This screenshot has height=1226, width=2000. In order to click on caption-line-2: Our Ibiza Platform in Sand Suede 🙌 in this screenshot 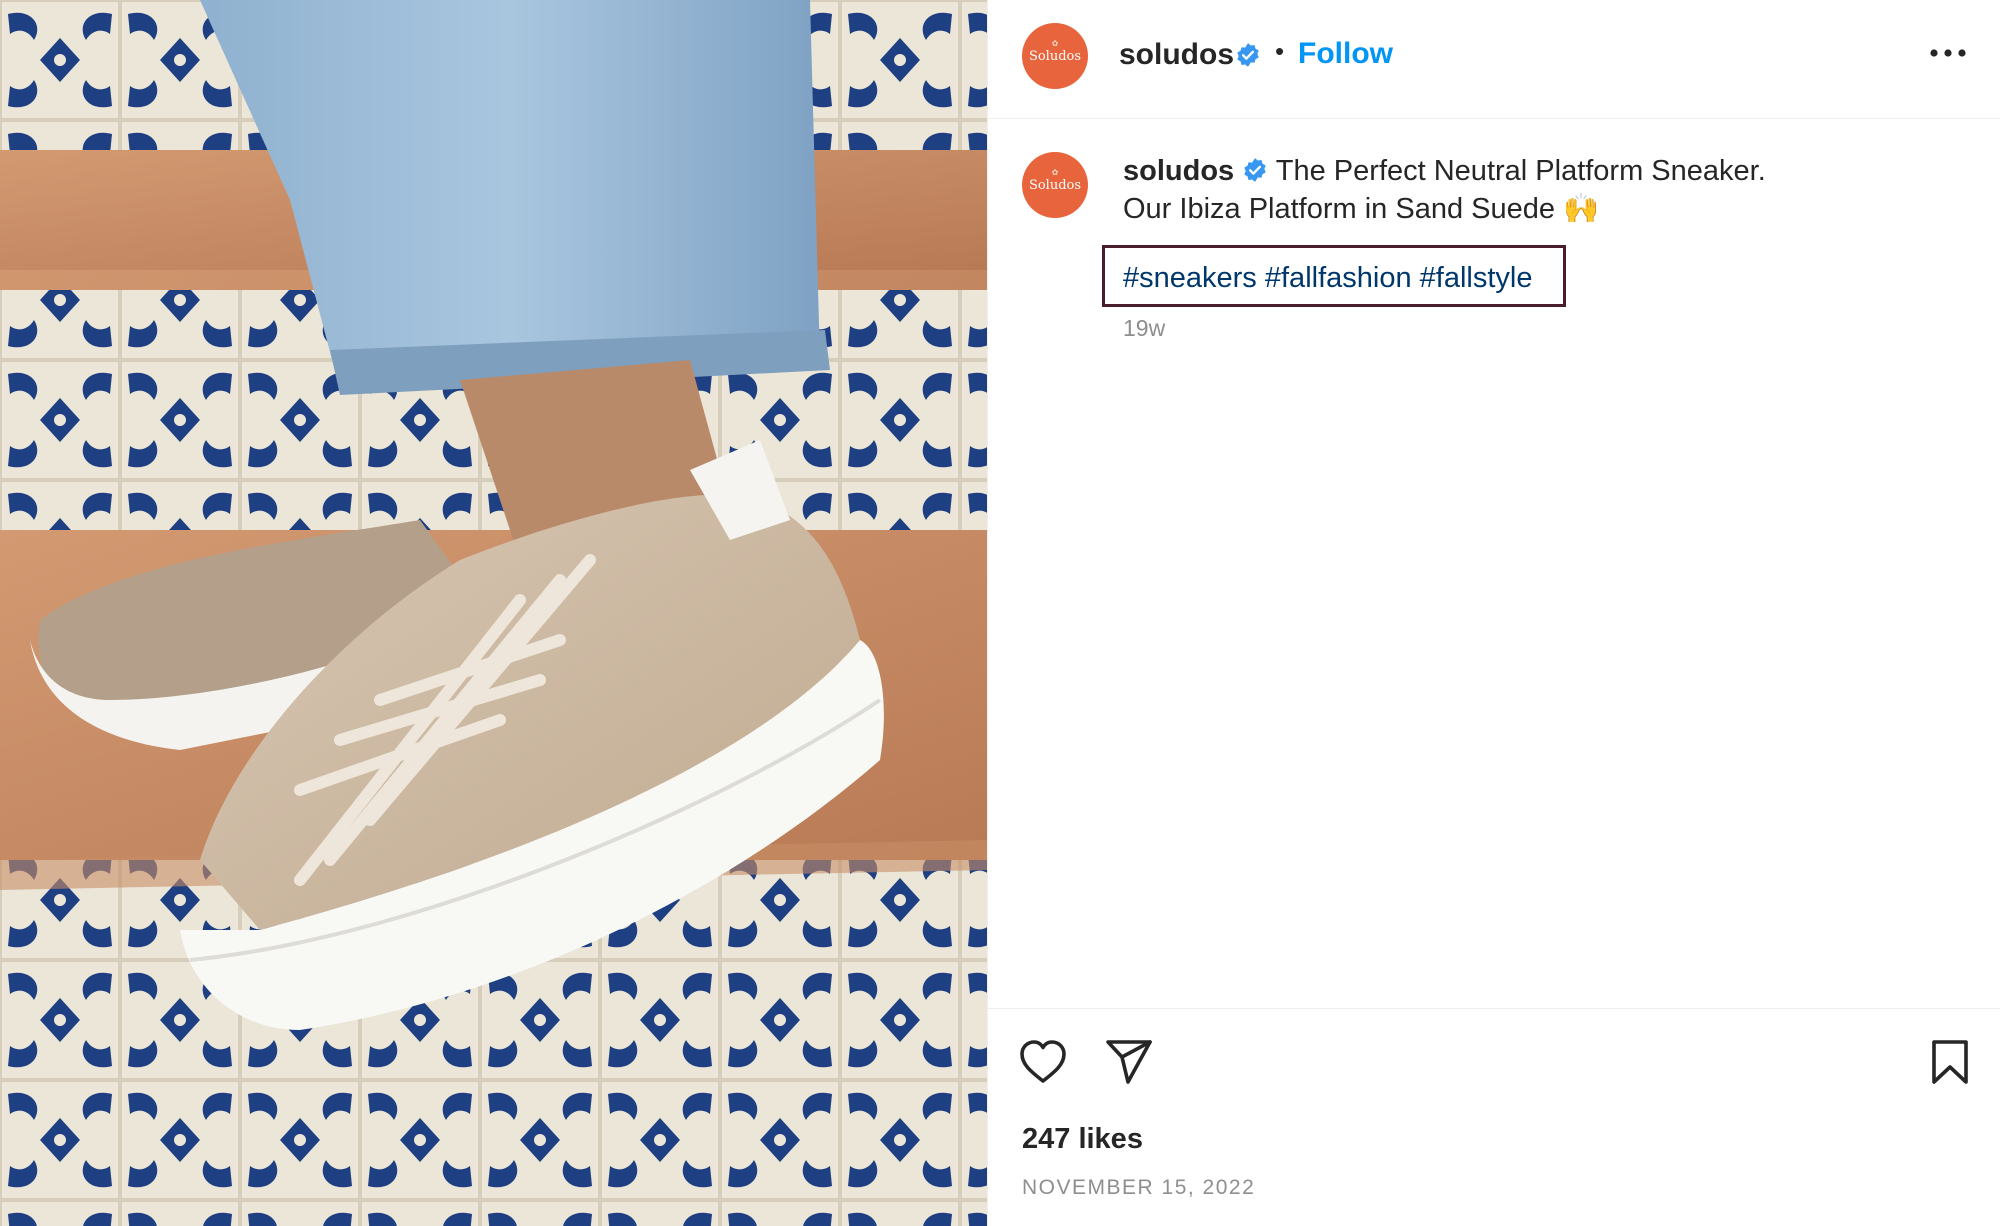, I will do `click(1361, 209)`.